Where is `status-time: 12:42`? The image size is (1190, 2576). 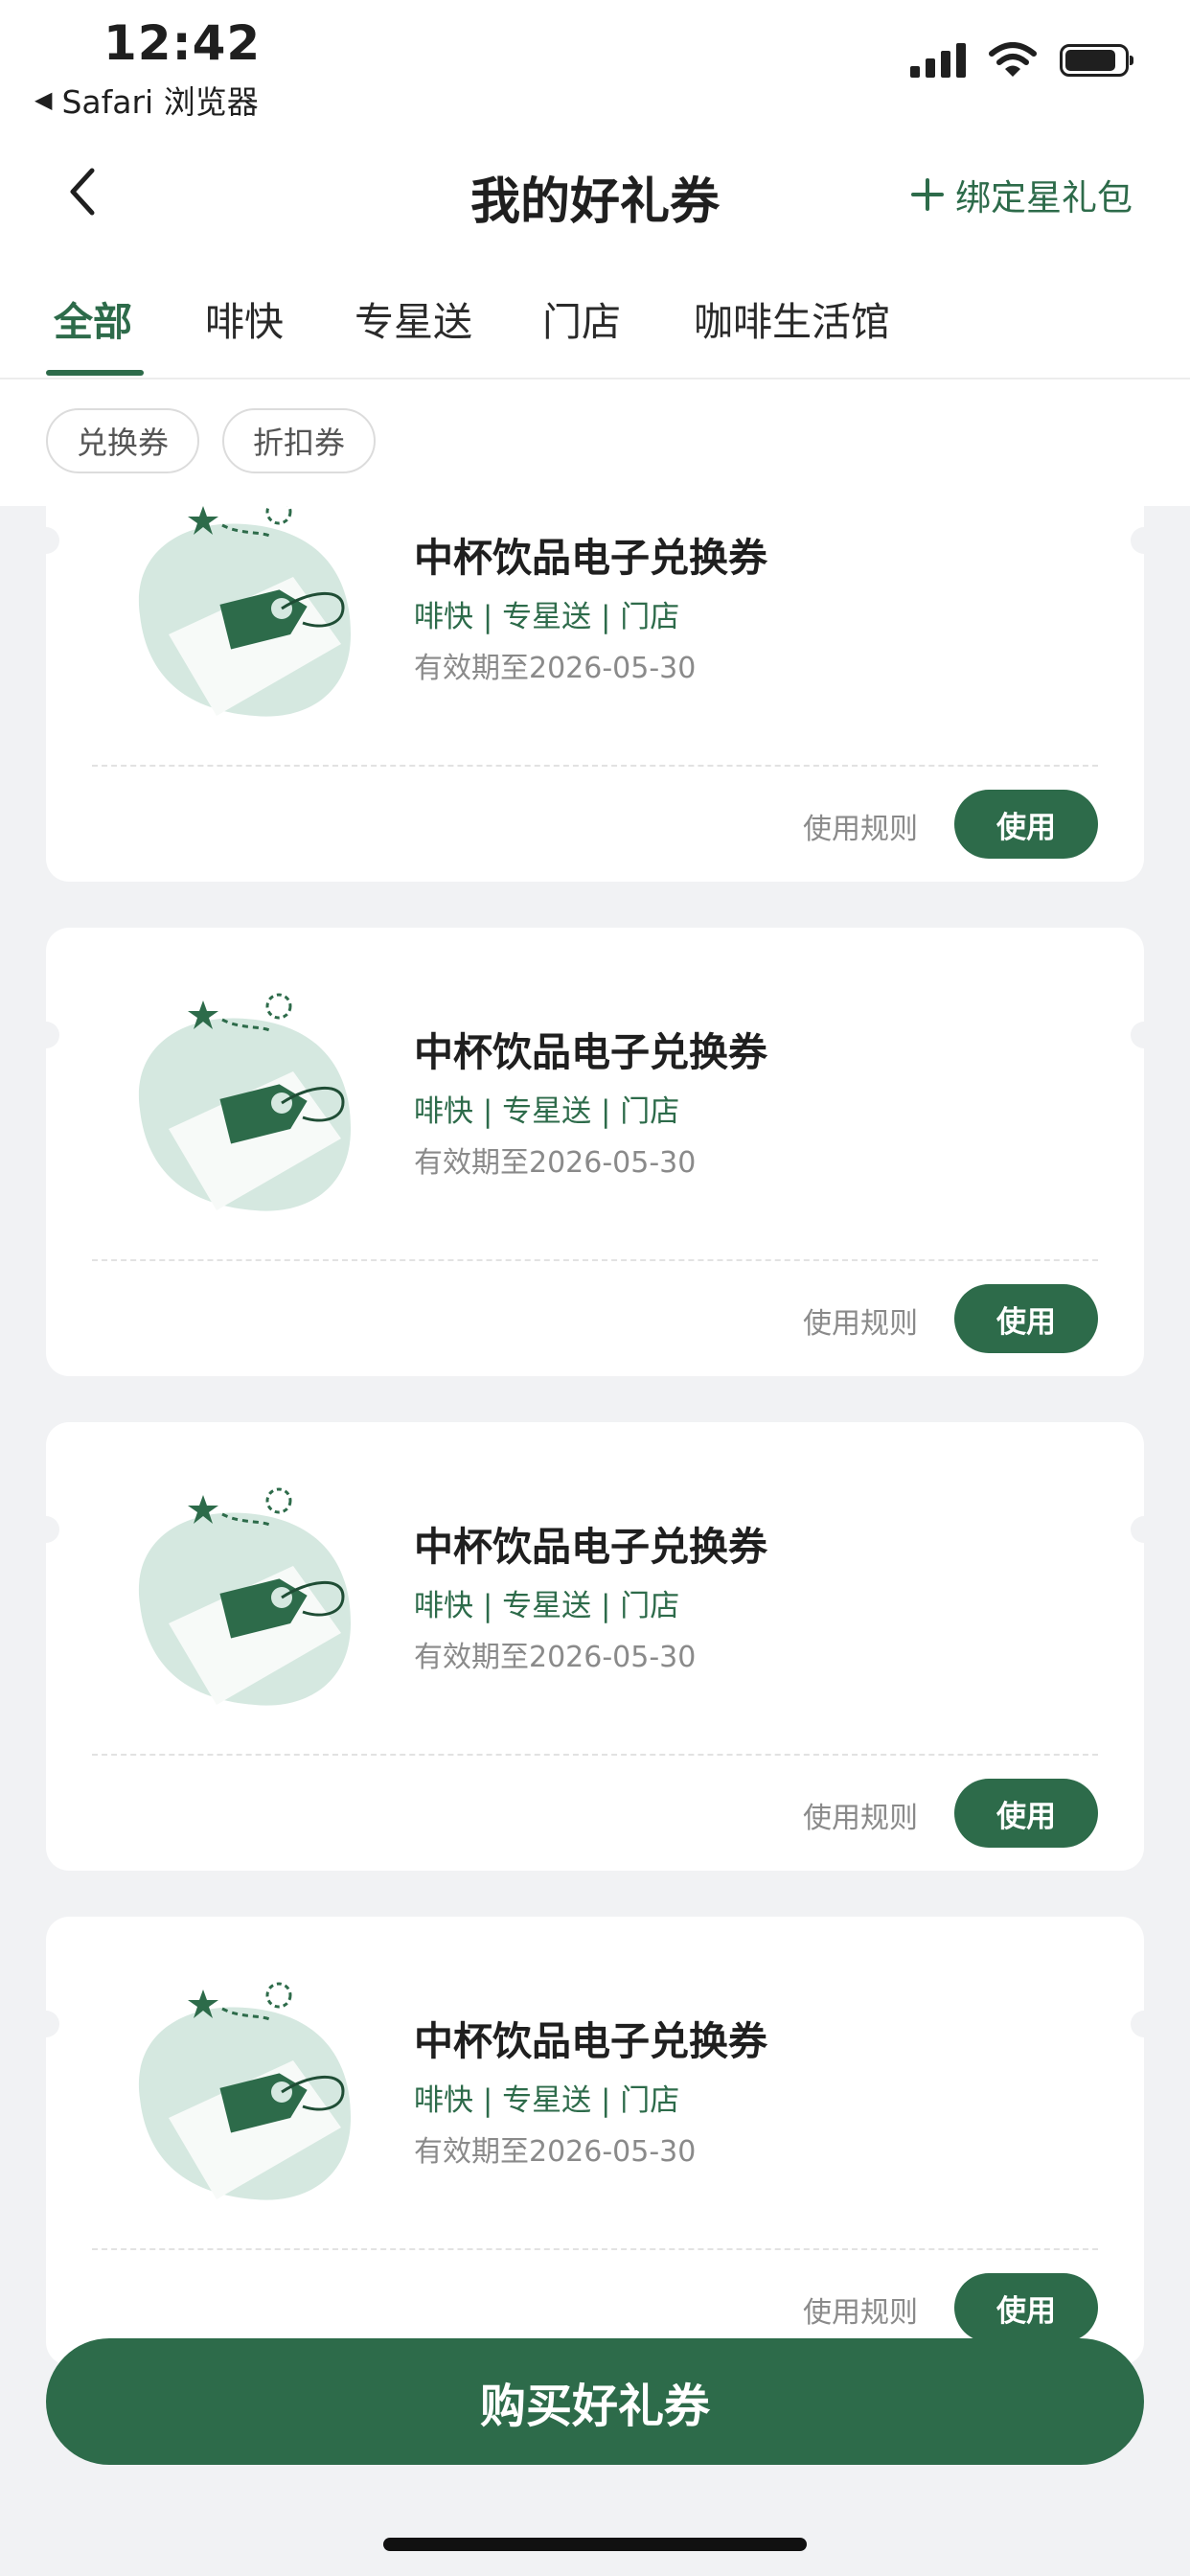 status-time: 12:42 is located at coordinates (183, 43).